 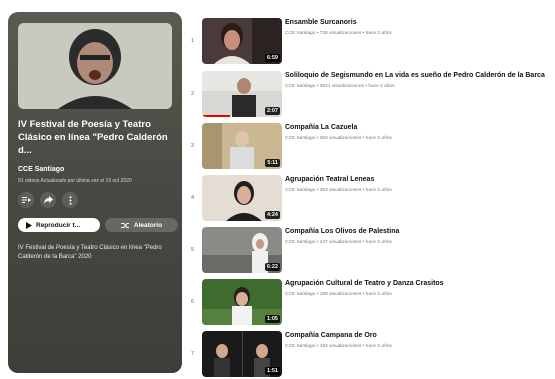 What do you see at coordinates (216, 116) in the screenshot?
I see `video-progress-bar` at bounding box center [216, 116].